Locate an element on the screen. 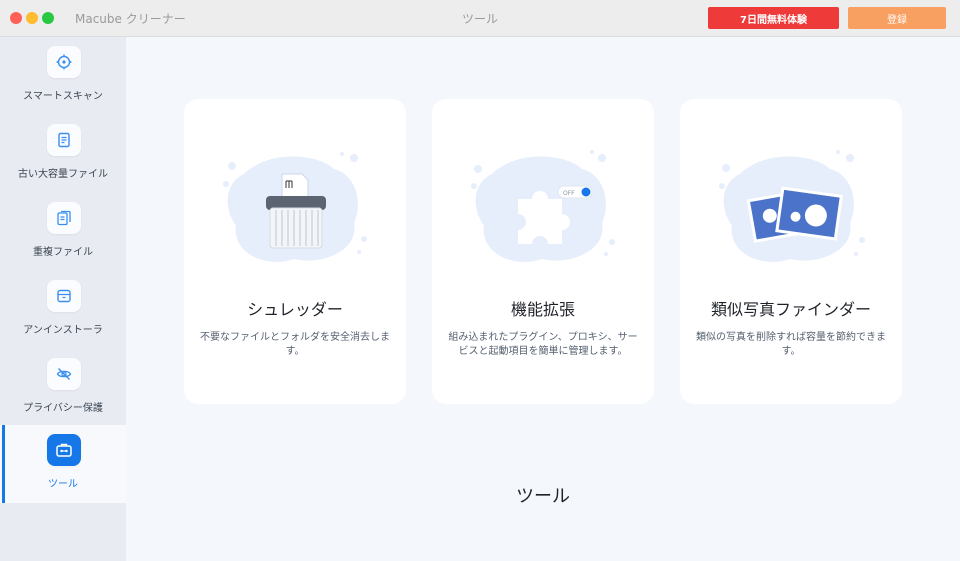  eye-off-icon is located at coordinates (64, 374).